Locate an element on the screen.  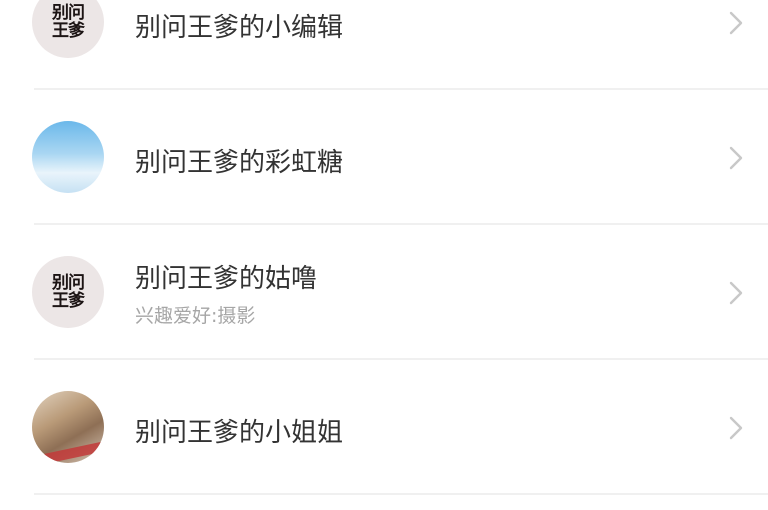
item-title: 别问王爹的彩虹糖 is located at coordinates (239, 163).